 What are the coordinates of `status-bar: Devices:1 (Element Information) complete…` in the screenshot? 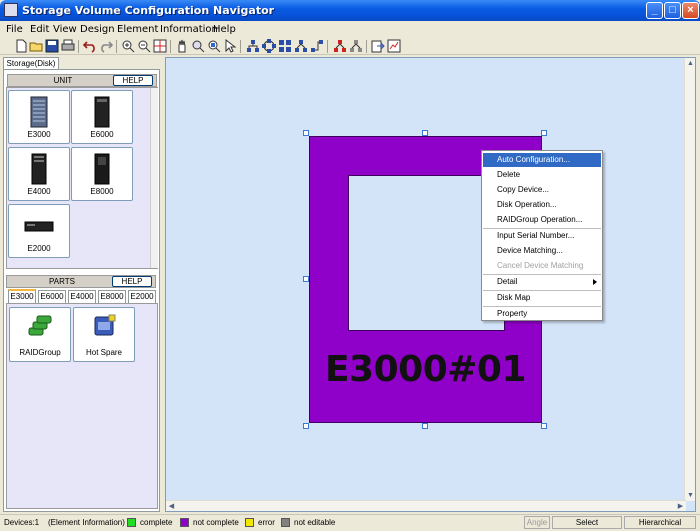 It's located at (350, 522).